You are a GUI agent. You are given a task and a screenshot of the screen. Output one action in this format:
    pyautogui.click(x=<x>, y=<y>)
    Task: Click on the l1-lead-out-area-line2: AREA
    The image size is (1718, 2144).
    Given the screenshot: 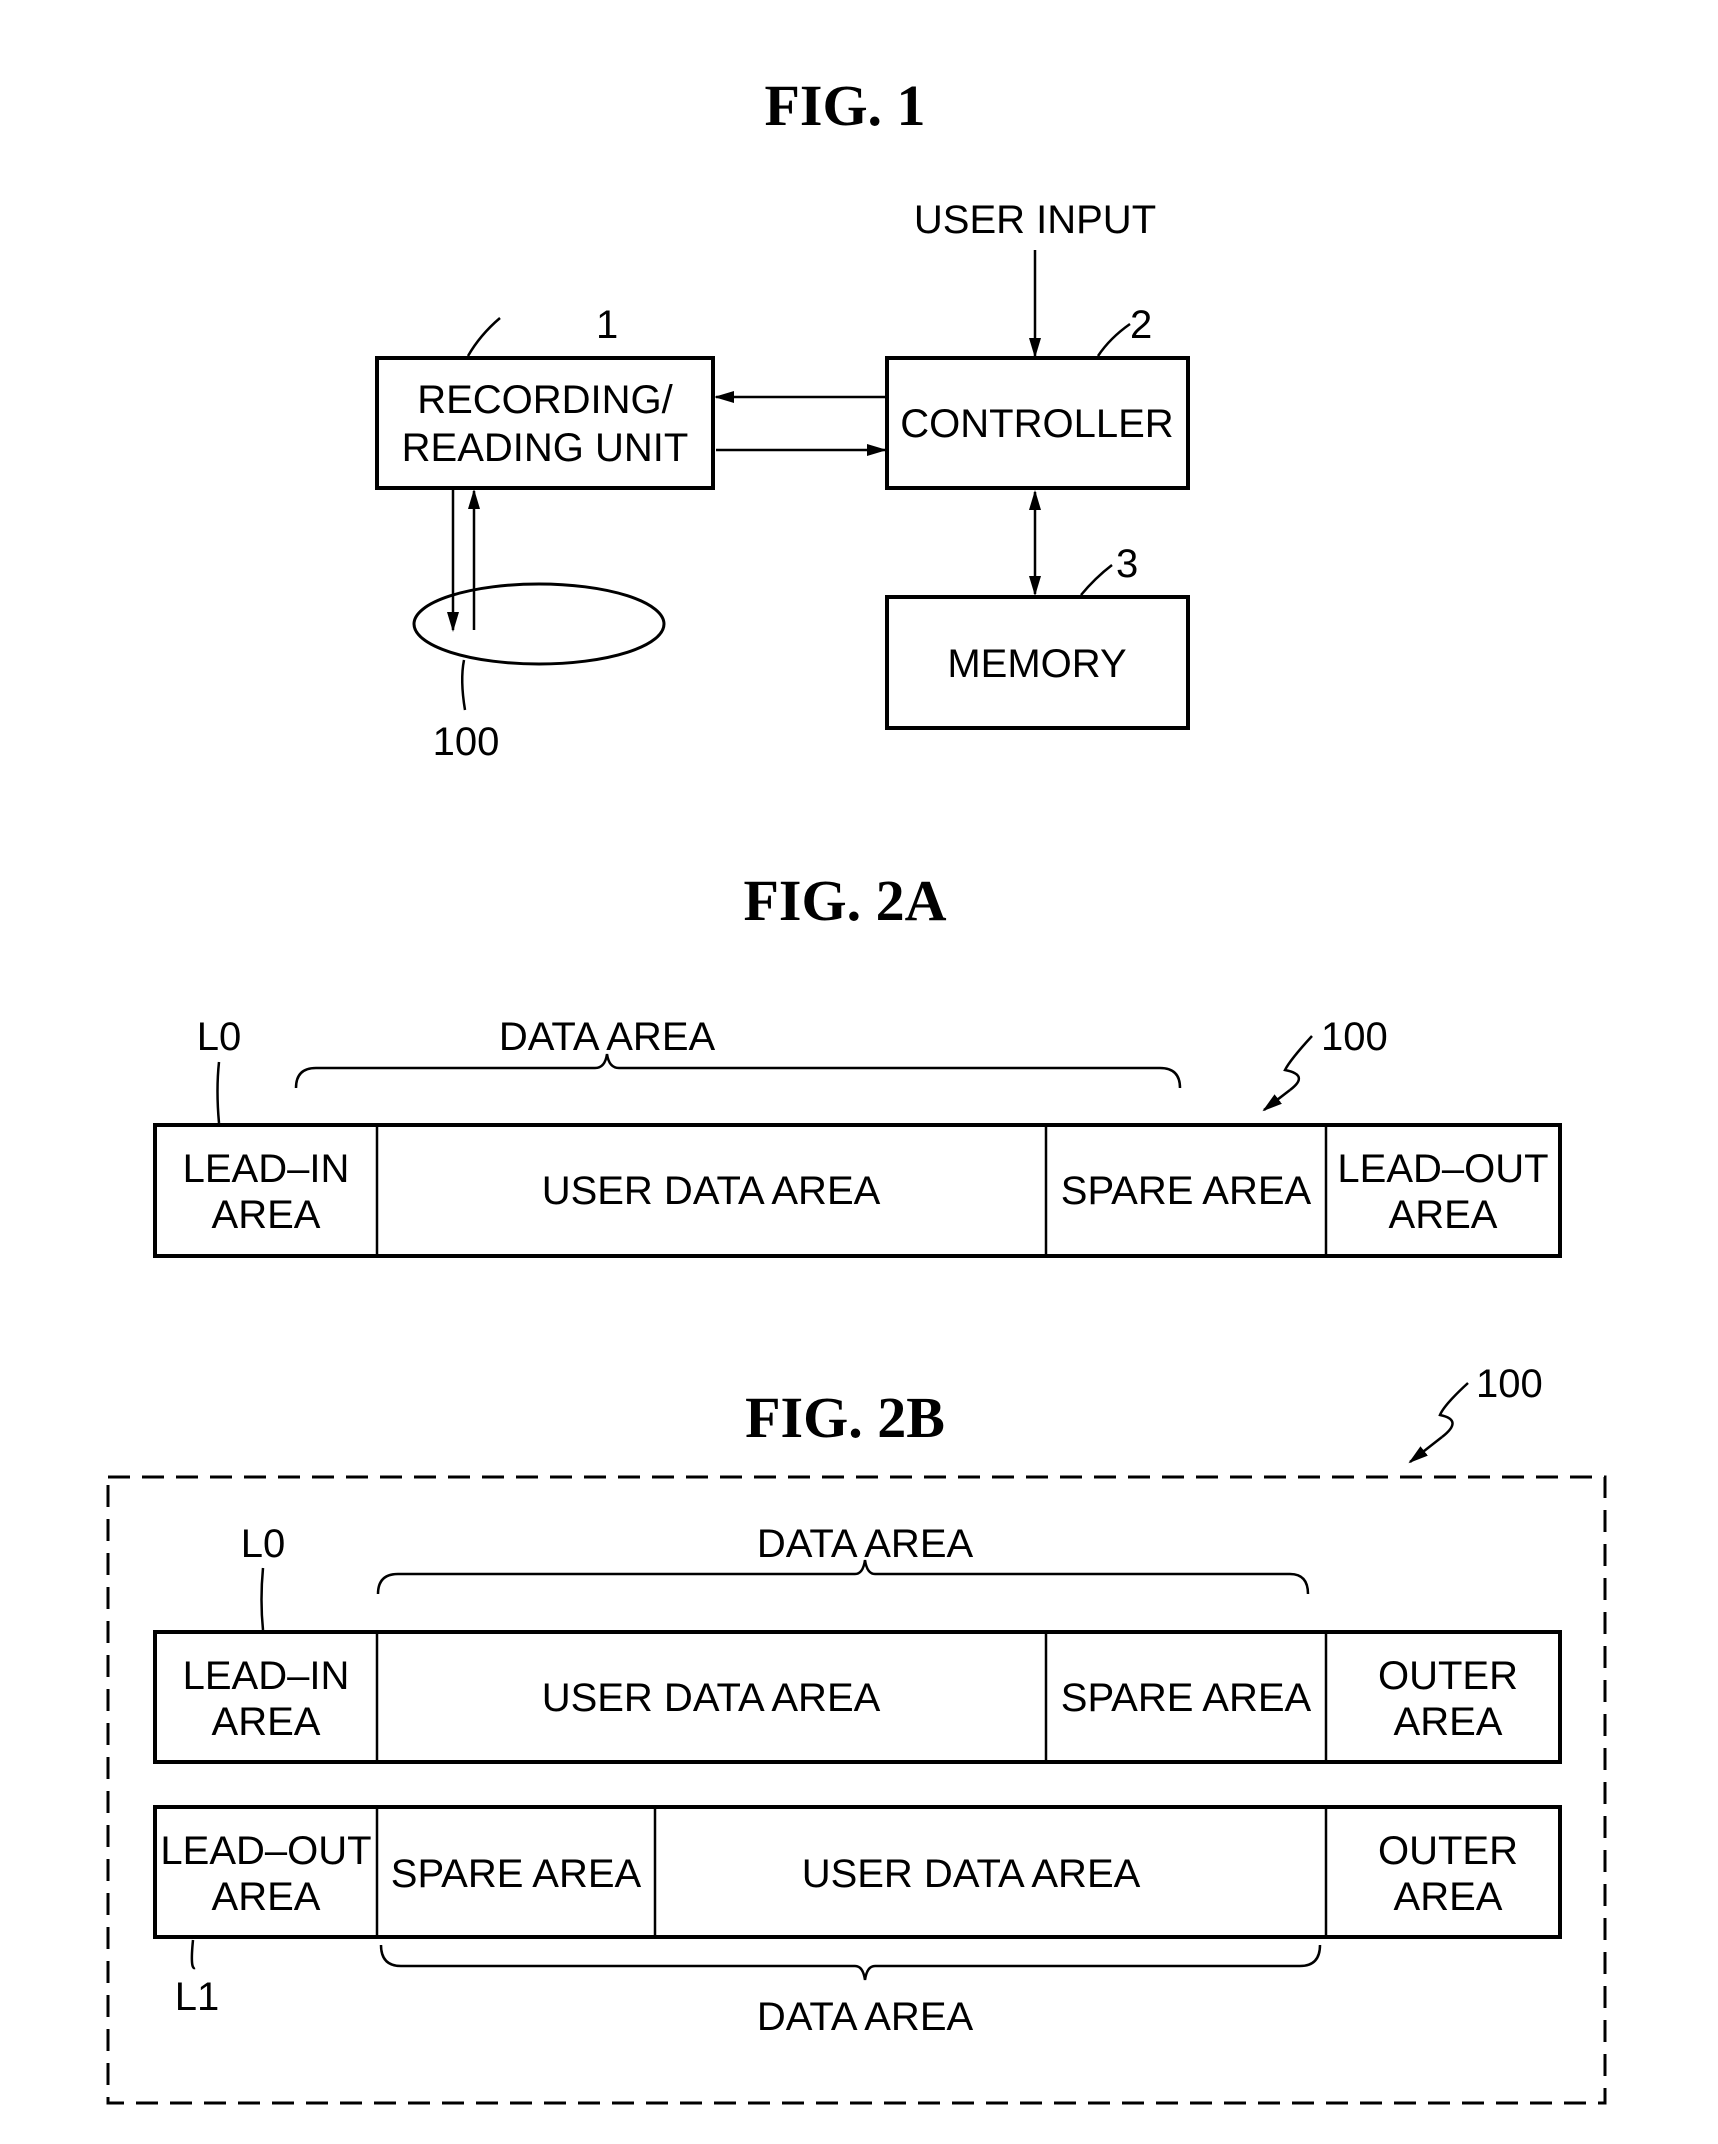 What is the action you would take?
    pyautogui.click(x=266, y=1897)
    